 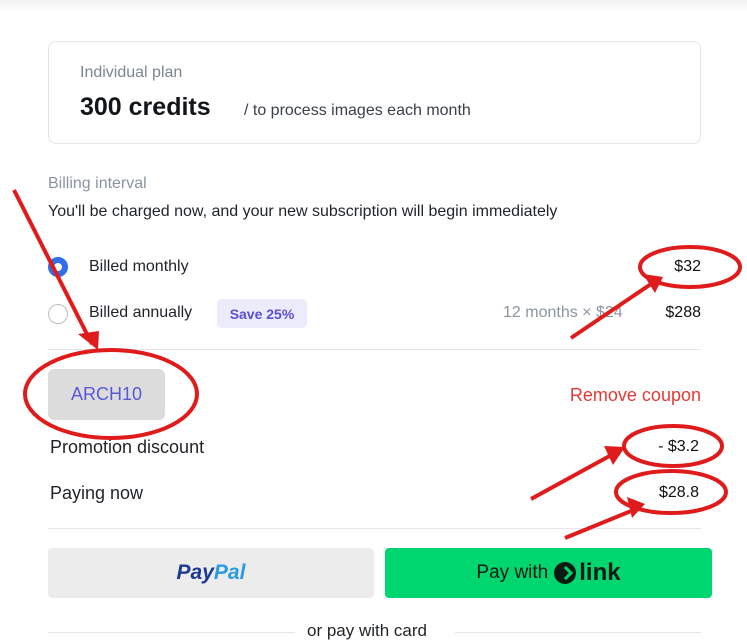 I want to click on annual-calculation: 12 months × $24, so click(x=563, y=312).